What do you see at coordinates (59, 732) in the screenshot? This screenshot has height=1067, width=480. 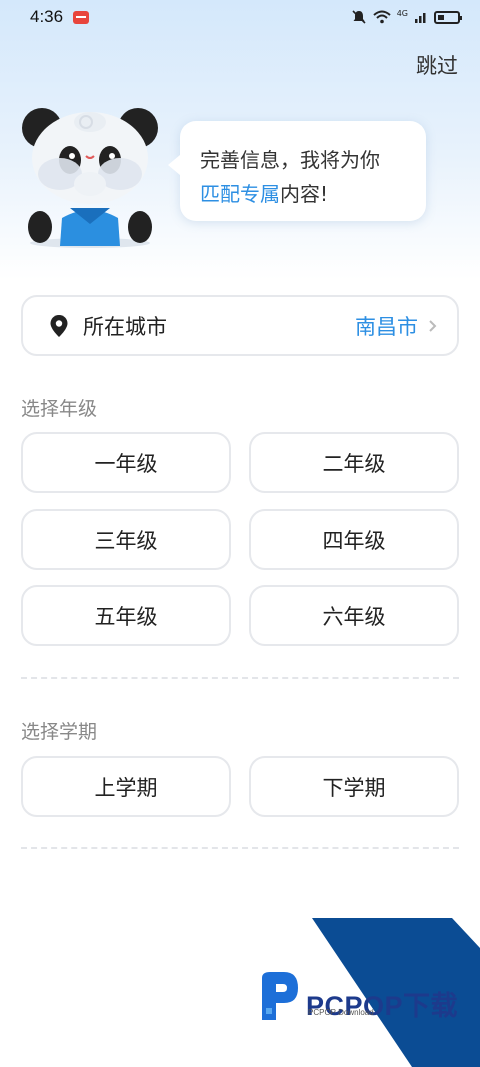 I see `semester-section-title: 选择学期` at bounding box center [59, 732].